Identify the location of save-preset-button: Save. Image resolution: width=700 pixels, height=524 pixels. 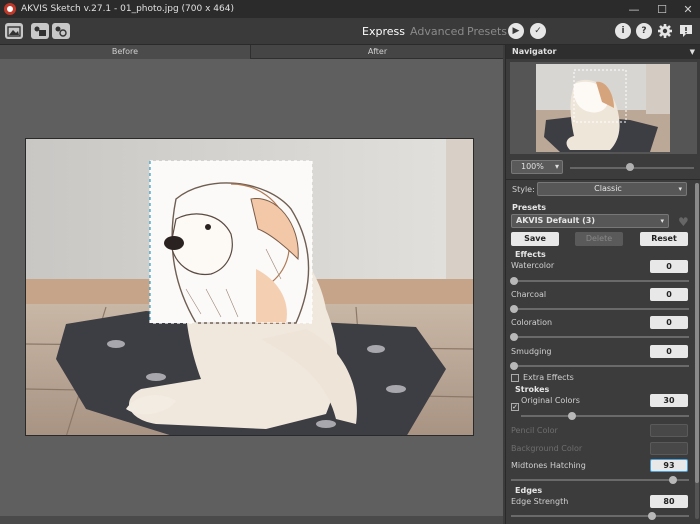
(535, 239).